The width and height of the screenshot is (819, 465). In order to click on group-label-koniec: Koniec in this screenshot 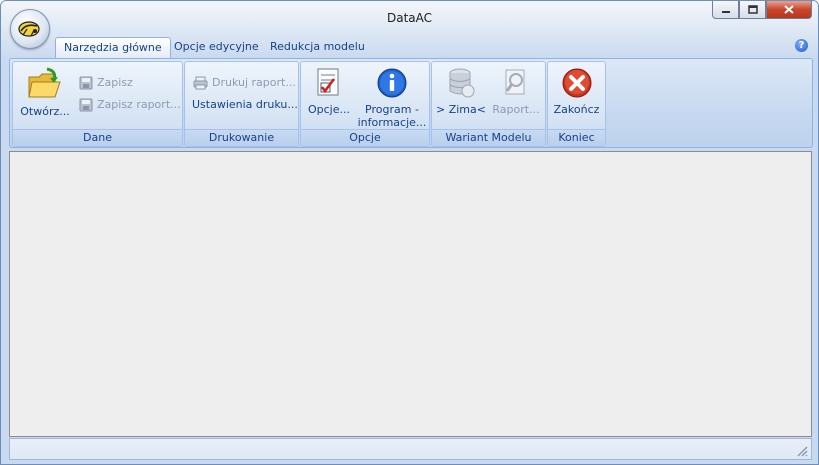, I will do `click(576, 137)`.